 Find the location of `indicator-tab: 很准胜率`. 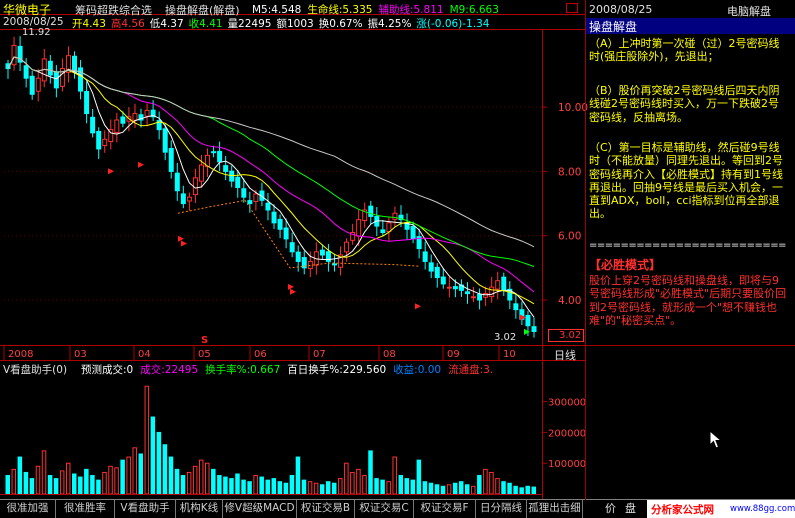

indicator-tab: 很准胜率 is located at coordinates (85, 509).